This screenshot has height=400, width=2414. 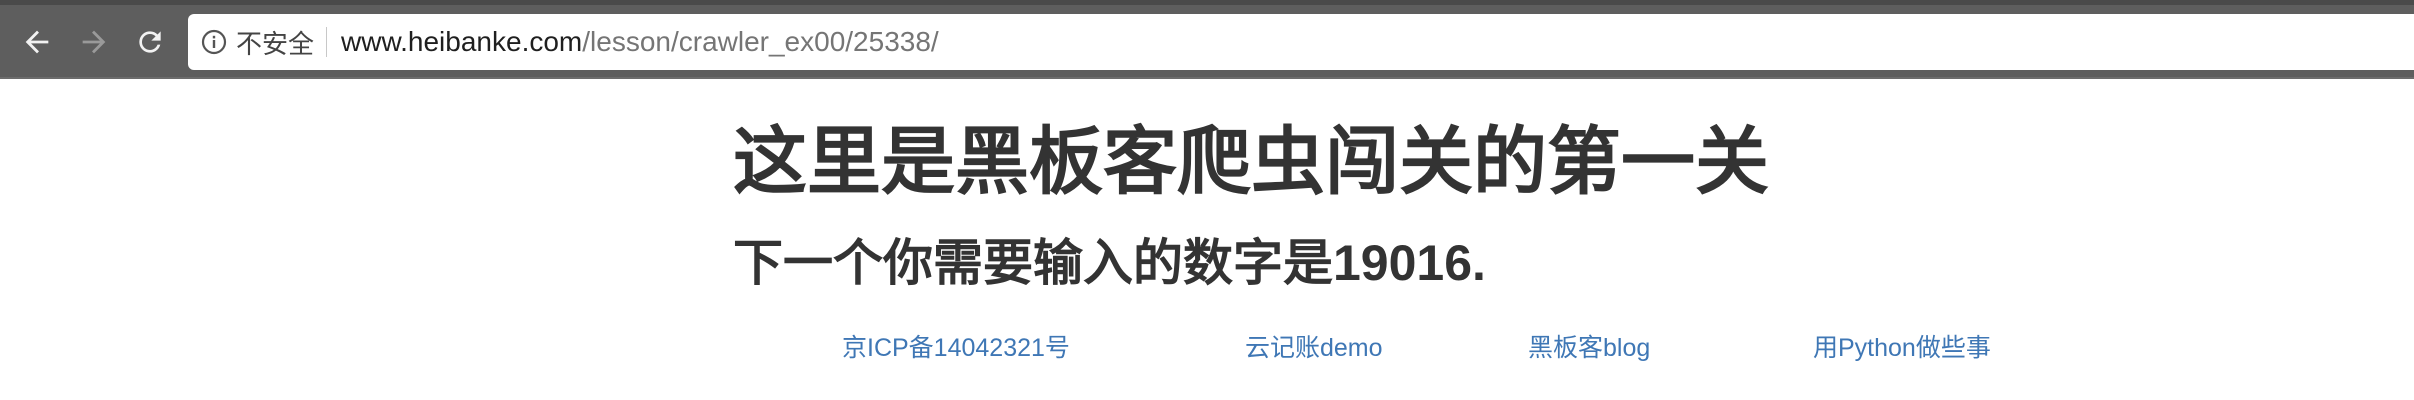 I want to click on footer-link-icp: 京ICP备14042321号, so click(x=956, y=348).